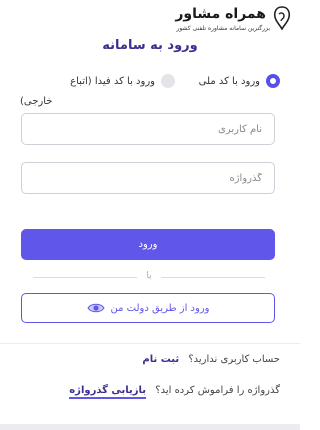 The height and width of the screenshot is (430, 320). What do you see at coordinates (108, 392) in the screenshot?
I see `recover-password-link: بازیابی گذرواژه` at bounding box center [108, 392].